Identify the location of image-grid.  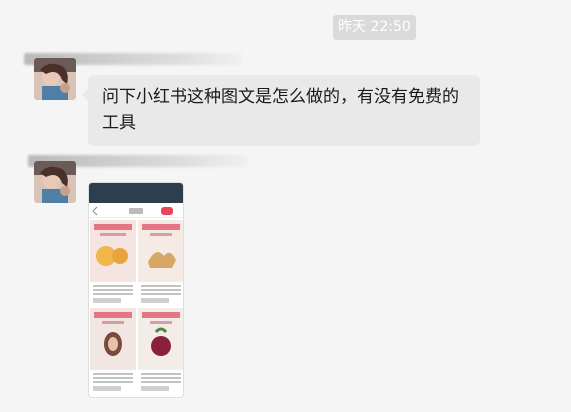
(136, 307).